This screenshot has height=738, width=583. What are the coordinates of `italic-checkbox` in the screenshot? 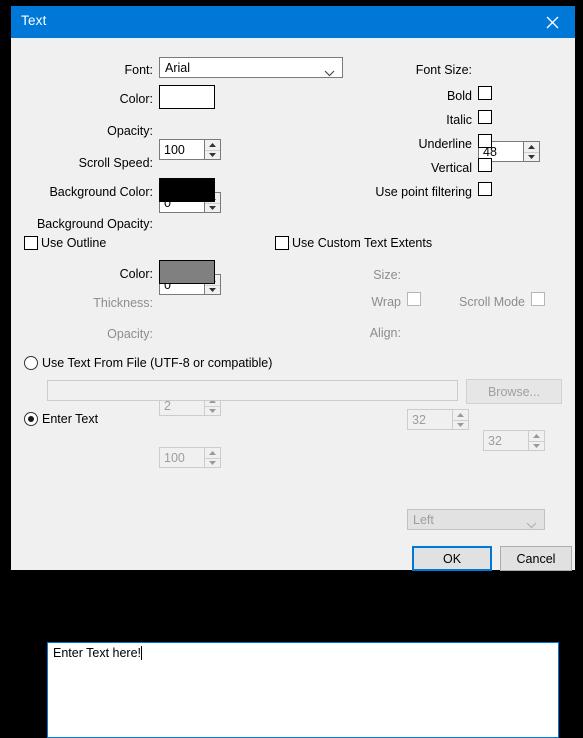 It's located at (485, 117).